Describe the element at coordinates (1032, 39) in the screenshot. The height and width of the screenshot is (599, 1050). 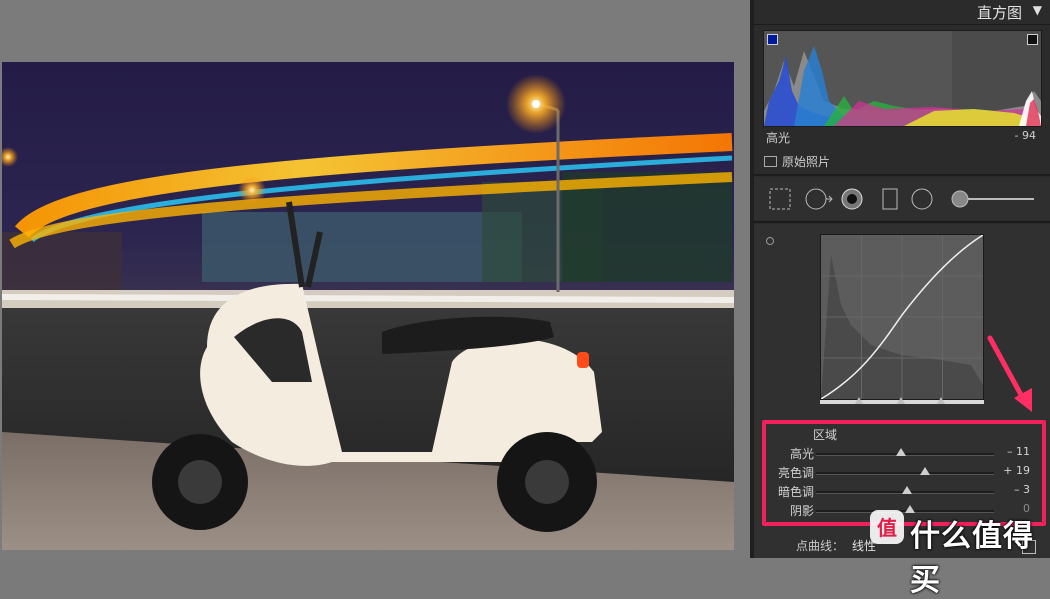
I see `highlight-clipping-icon` at that location.